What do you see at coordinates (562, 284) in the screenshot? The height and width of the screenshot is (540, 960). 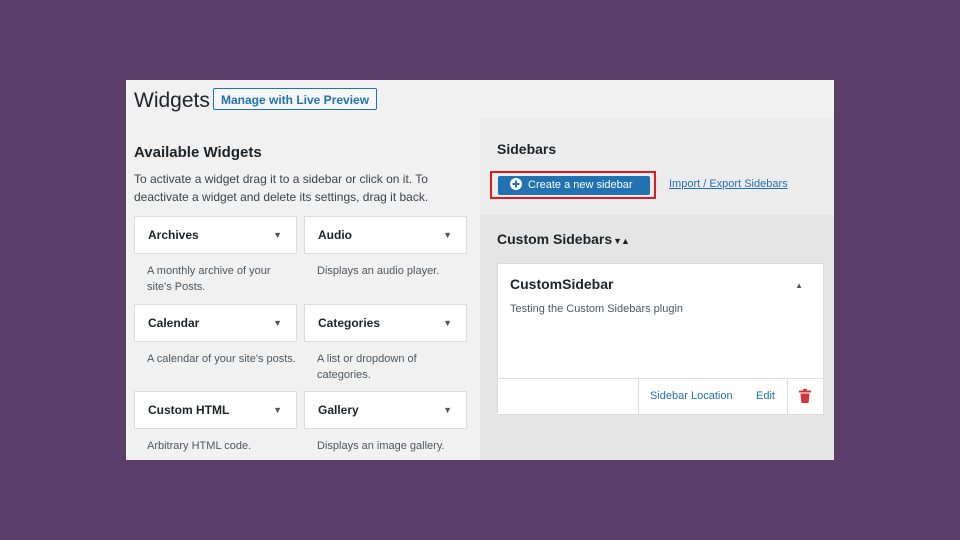 I see `sidebar-box-title: CustomSidebar` at bounding box center [562, 284].